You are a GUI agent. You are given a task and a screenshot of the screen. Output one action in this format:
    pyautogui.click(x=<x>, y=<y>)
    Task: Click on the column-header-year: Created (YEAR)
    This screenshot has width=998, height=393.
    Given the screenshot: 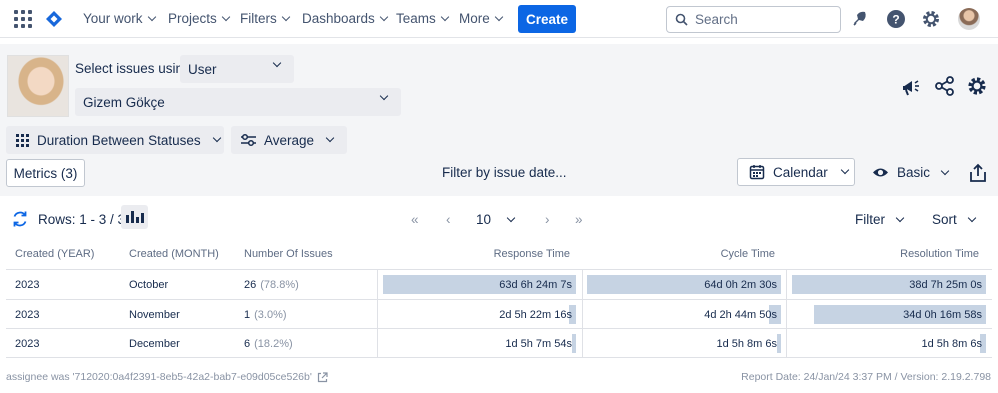 What is the action you would take?
    pyautogui.click(x=54, y=258)
    